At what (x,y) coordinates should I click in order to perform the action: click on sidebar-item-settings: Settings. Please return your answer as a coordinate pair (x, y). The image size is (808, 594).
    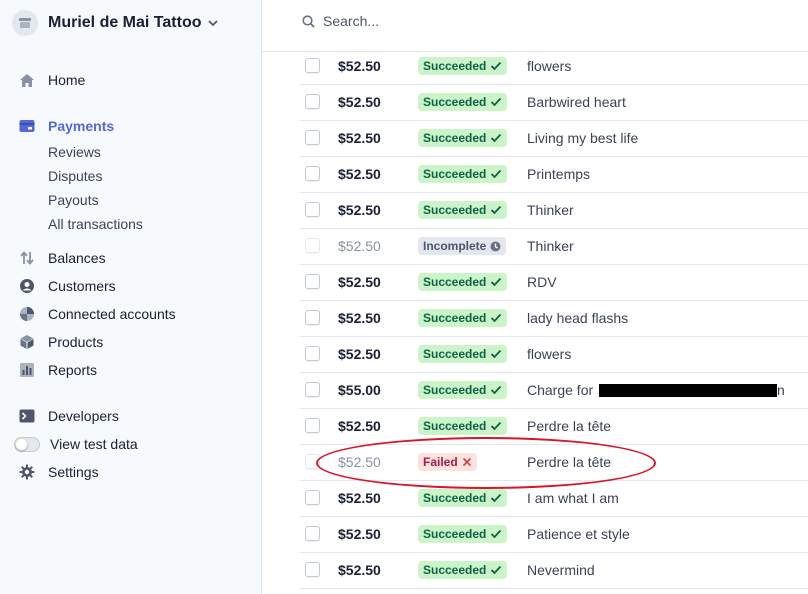
    Looking at the image, I should click on (58, 472).